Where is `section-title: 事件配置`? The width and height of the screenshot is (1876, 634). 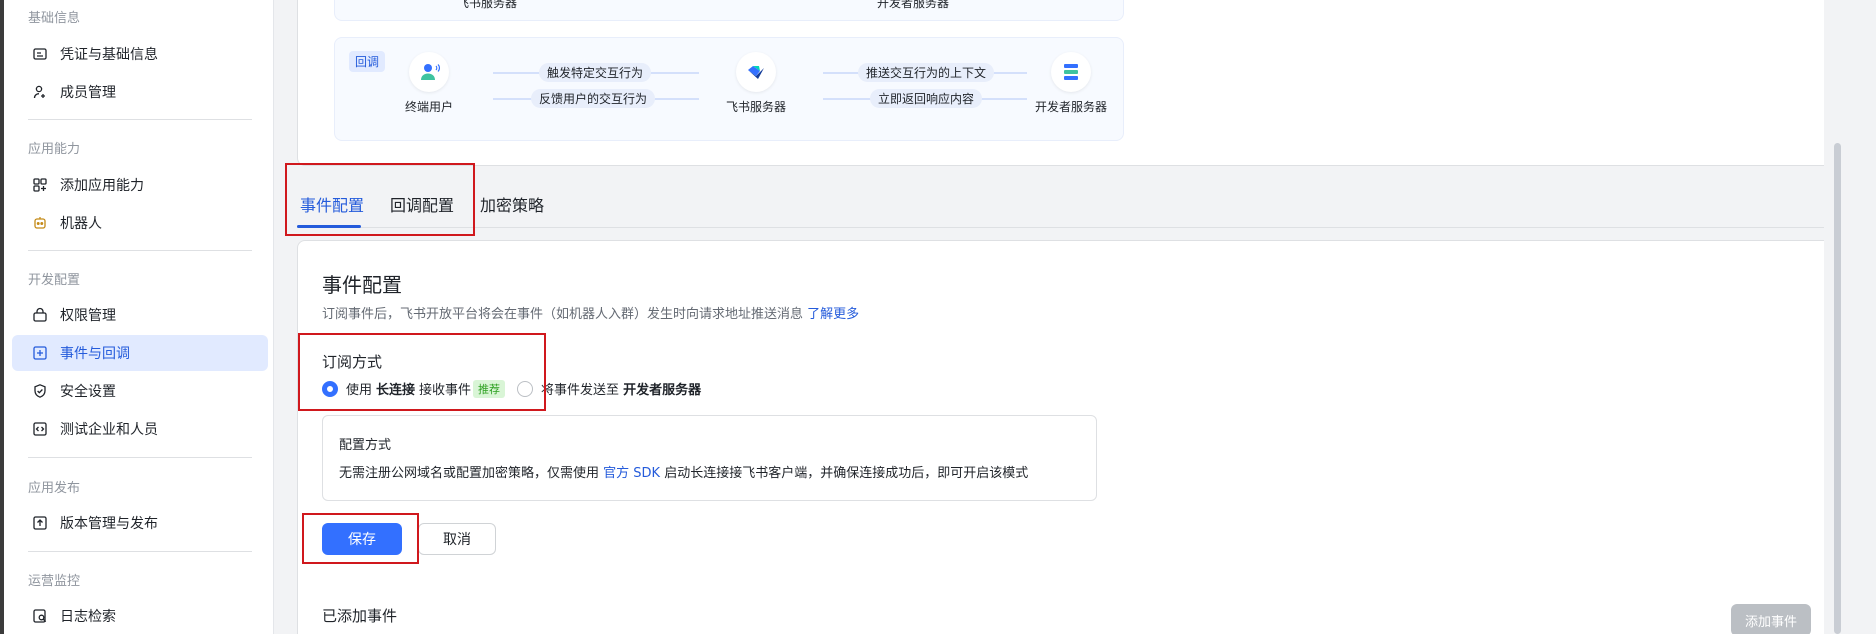 section-title: 事件配置 is located at coordinates (362, 285).